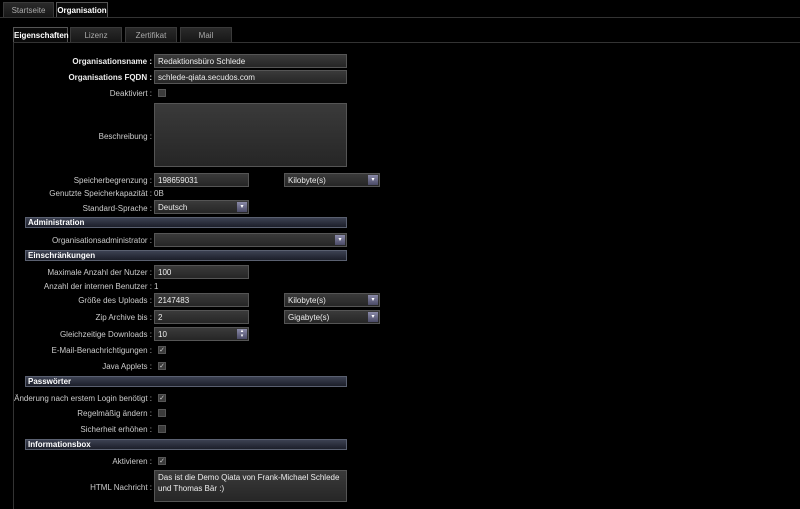 This screenshot has width=800, height=509. Describe the element at coordinates (201, 272) in the screenshot. I see `max-users-input: 100` at that location.